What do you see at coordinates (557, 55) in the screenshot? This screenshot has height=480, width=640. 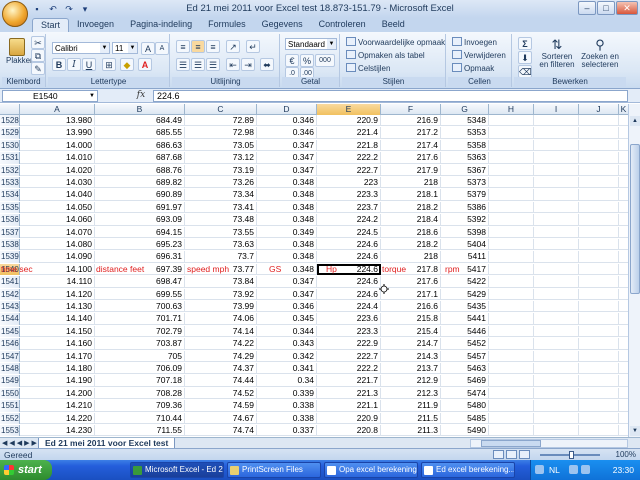 I see `sort-filter-button: ⇅ Sorteren en filteren` at bounding box center [557, 55].